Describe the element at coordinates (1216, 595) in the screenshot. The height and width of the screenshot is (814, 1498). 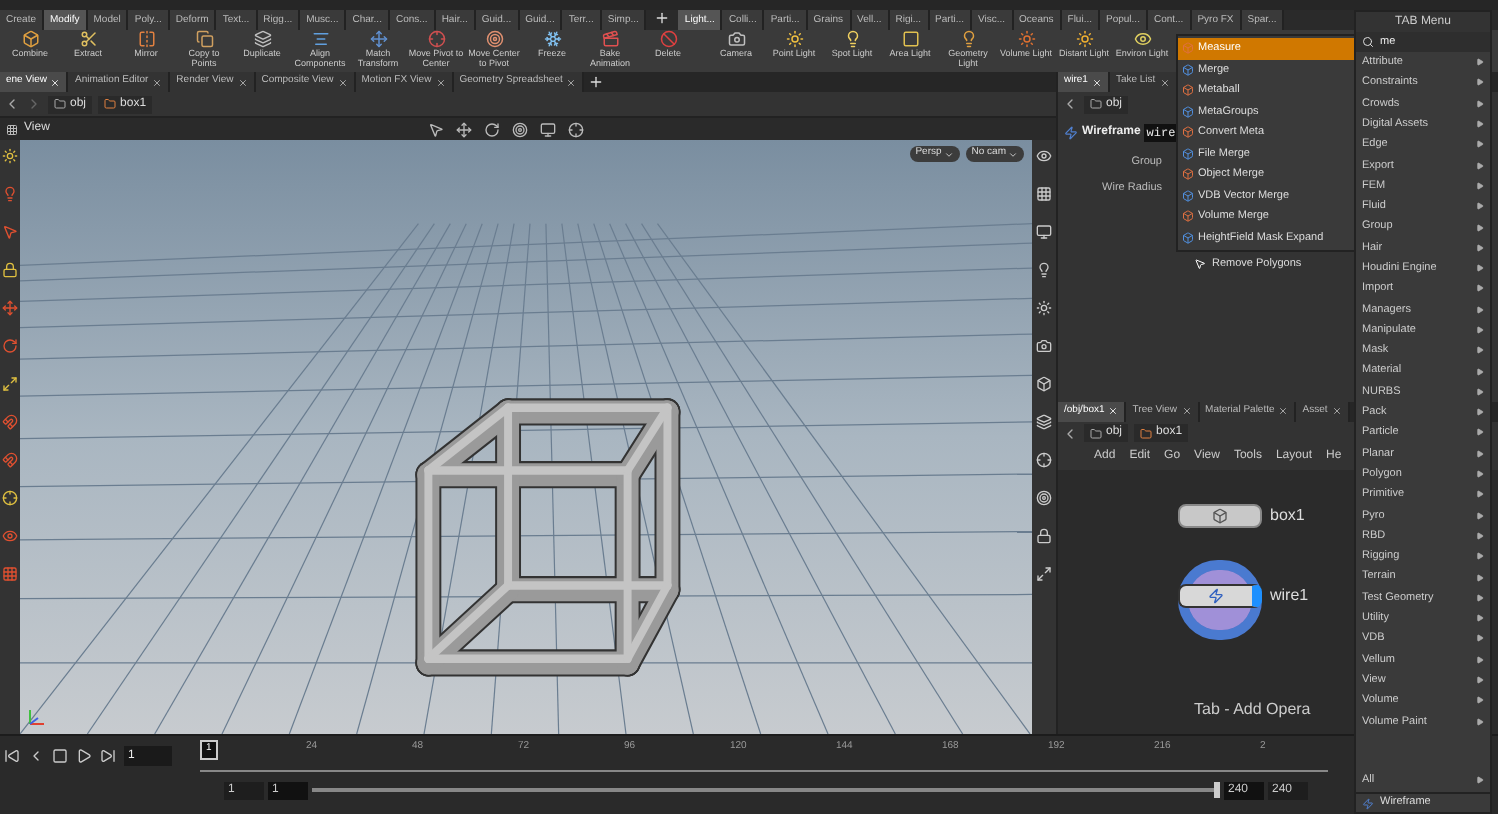
I see `wire-icon` at that location.